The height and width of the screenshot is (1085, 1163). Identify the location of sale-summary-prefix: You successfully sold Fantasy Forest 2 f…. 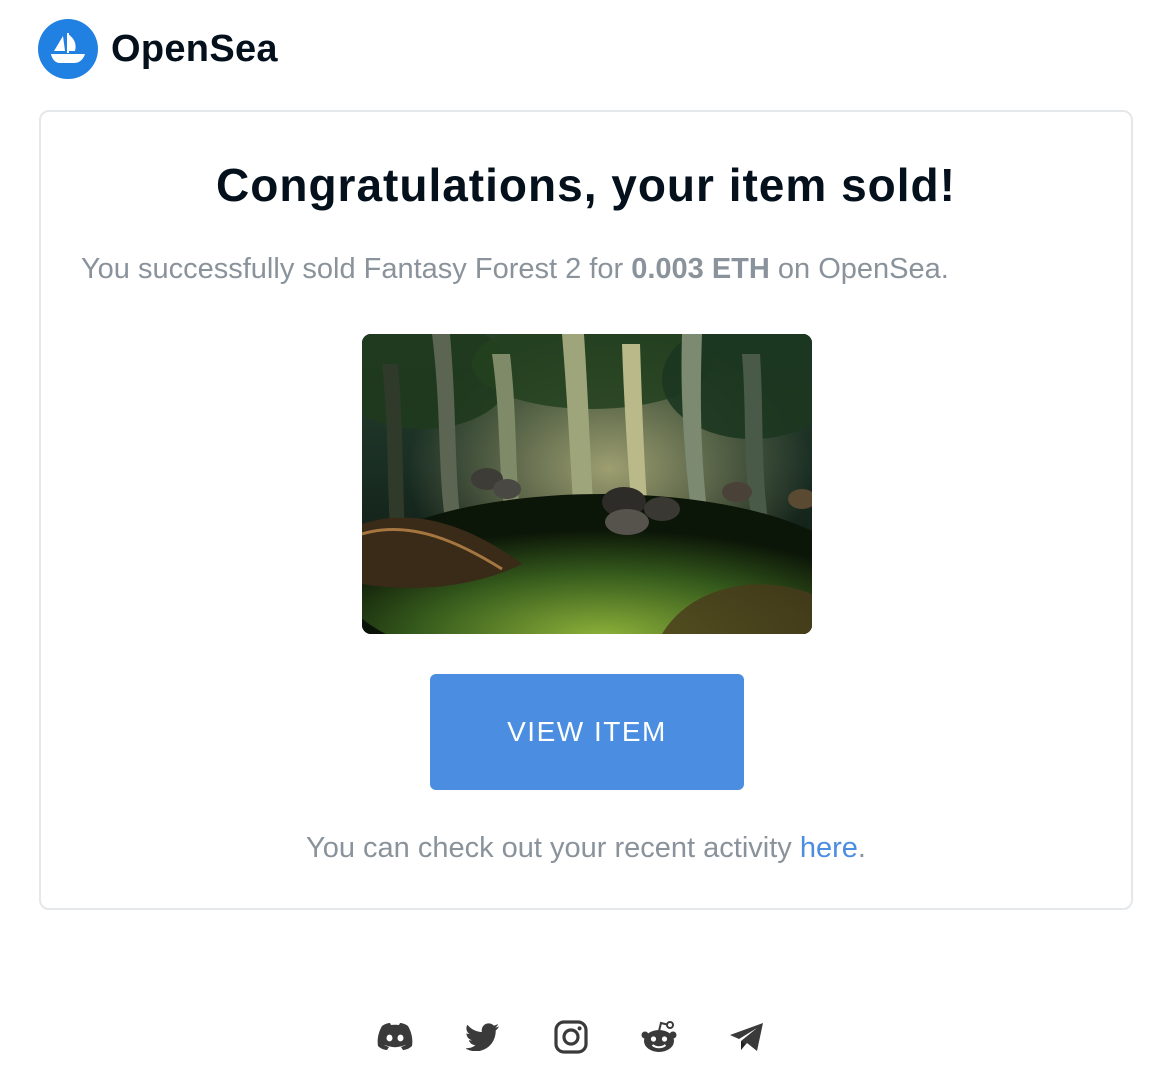
(356, 269).